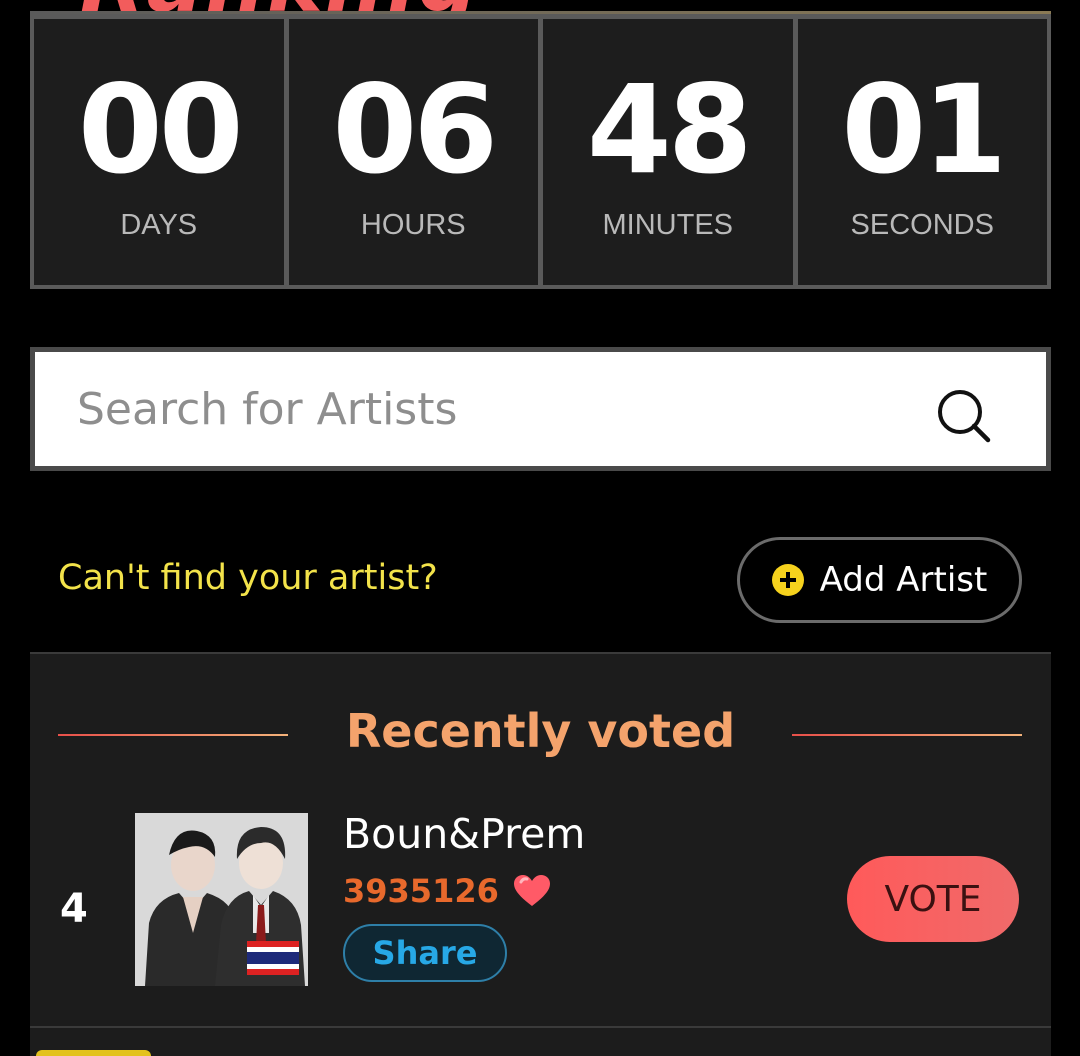  I want to click on vote-count: 3935126, so click(447, 891).